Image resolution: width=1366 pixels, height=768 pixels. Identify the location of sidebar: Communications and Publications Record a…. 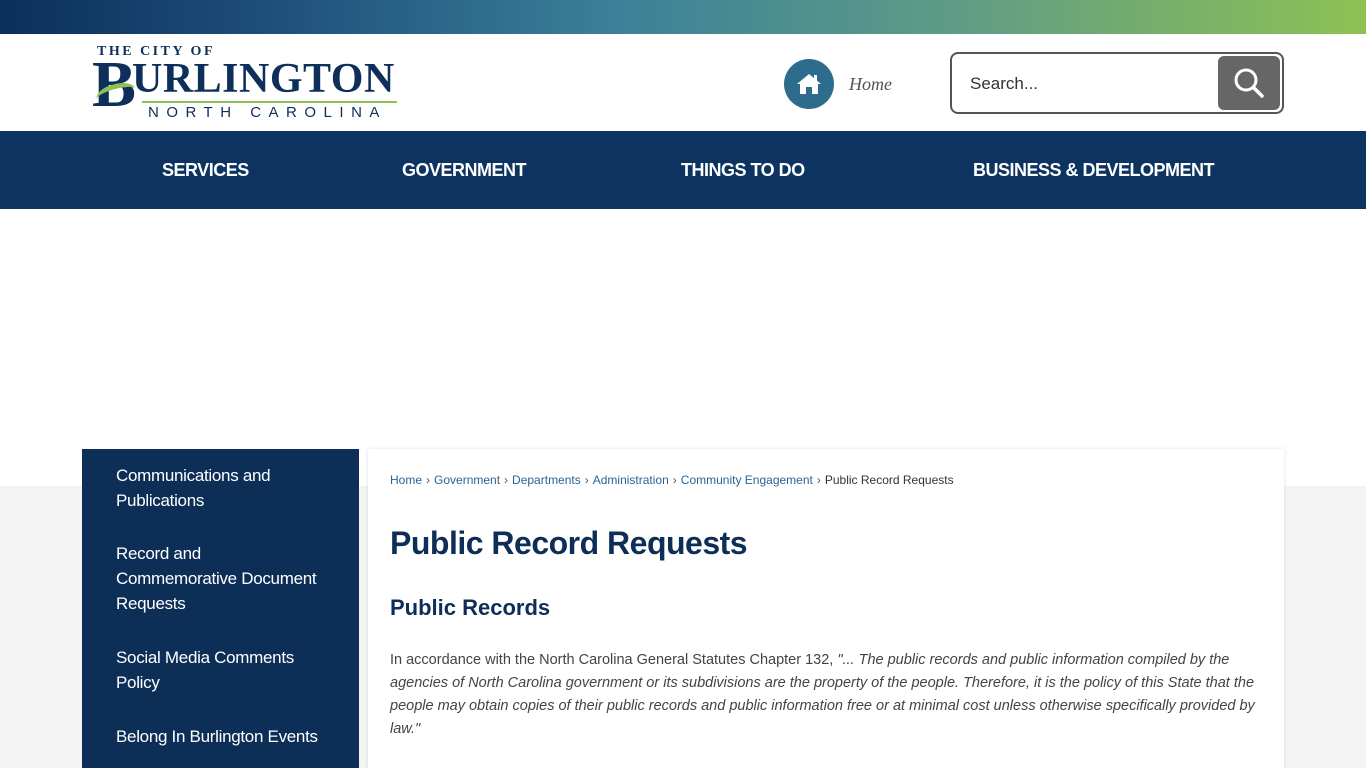
(220, 608).